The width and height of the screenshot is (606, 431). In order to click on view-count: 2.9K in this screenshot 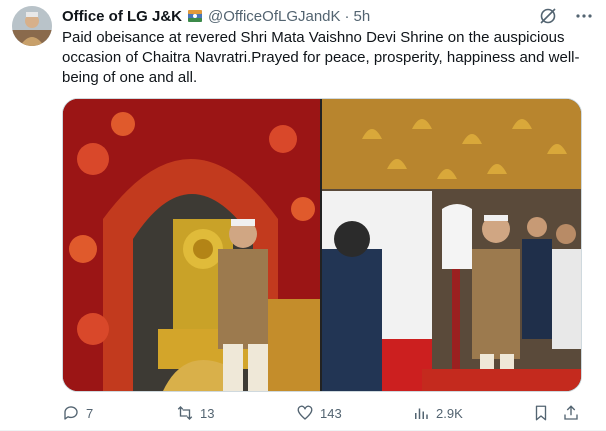, I will do `click(449, 413)`.